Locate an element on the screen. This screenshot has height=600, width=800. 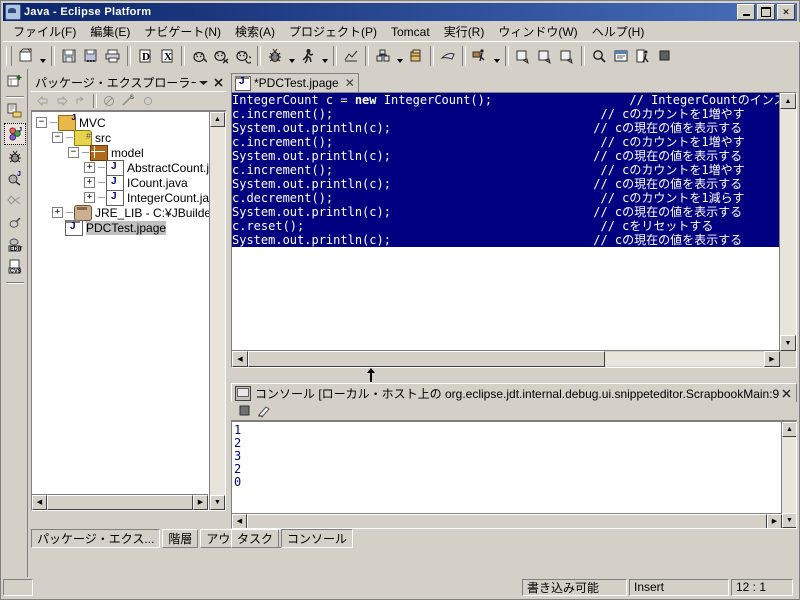
tree-item-icount: + ICount.java is located at coordinates (130, 182).